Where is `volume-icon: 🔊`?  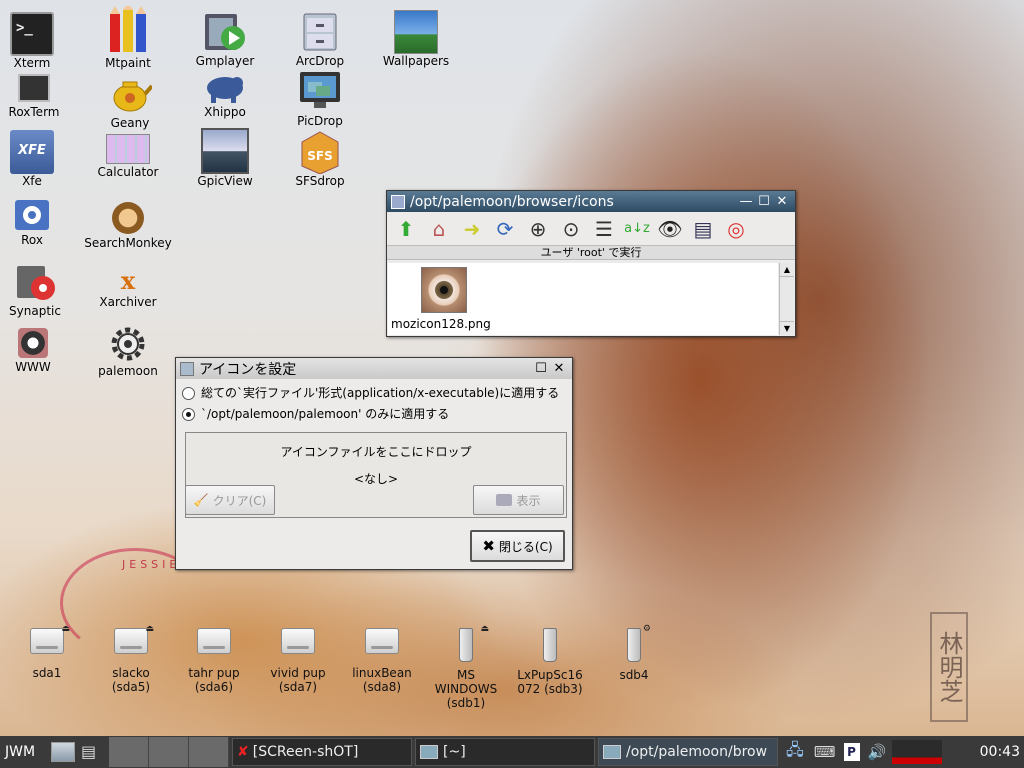
volume-icon: 🔊 is located at coordinates (877, 752).